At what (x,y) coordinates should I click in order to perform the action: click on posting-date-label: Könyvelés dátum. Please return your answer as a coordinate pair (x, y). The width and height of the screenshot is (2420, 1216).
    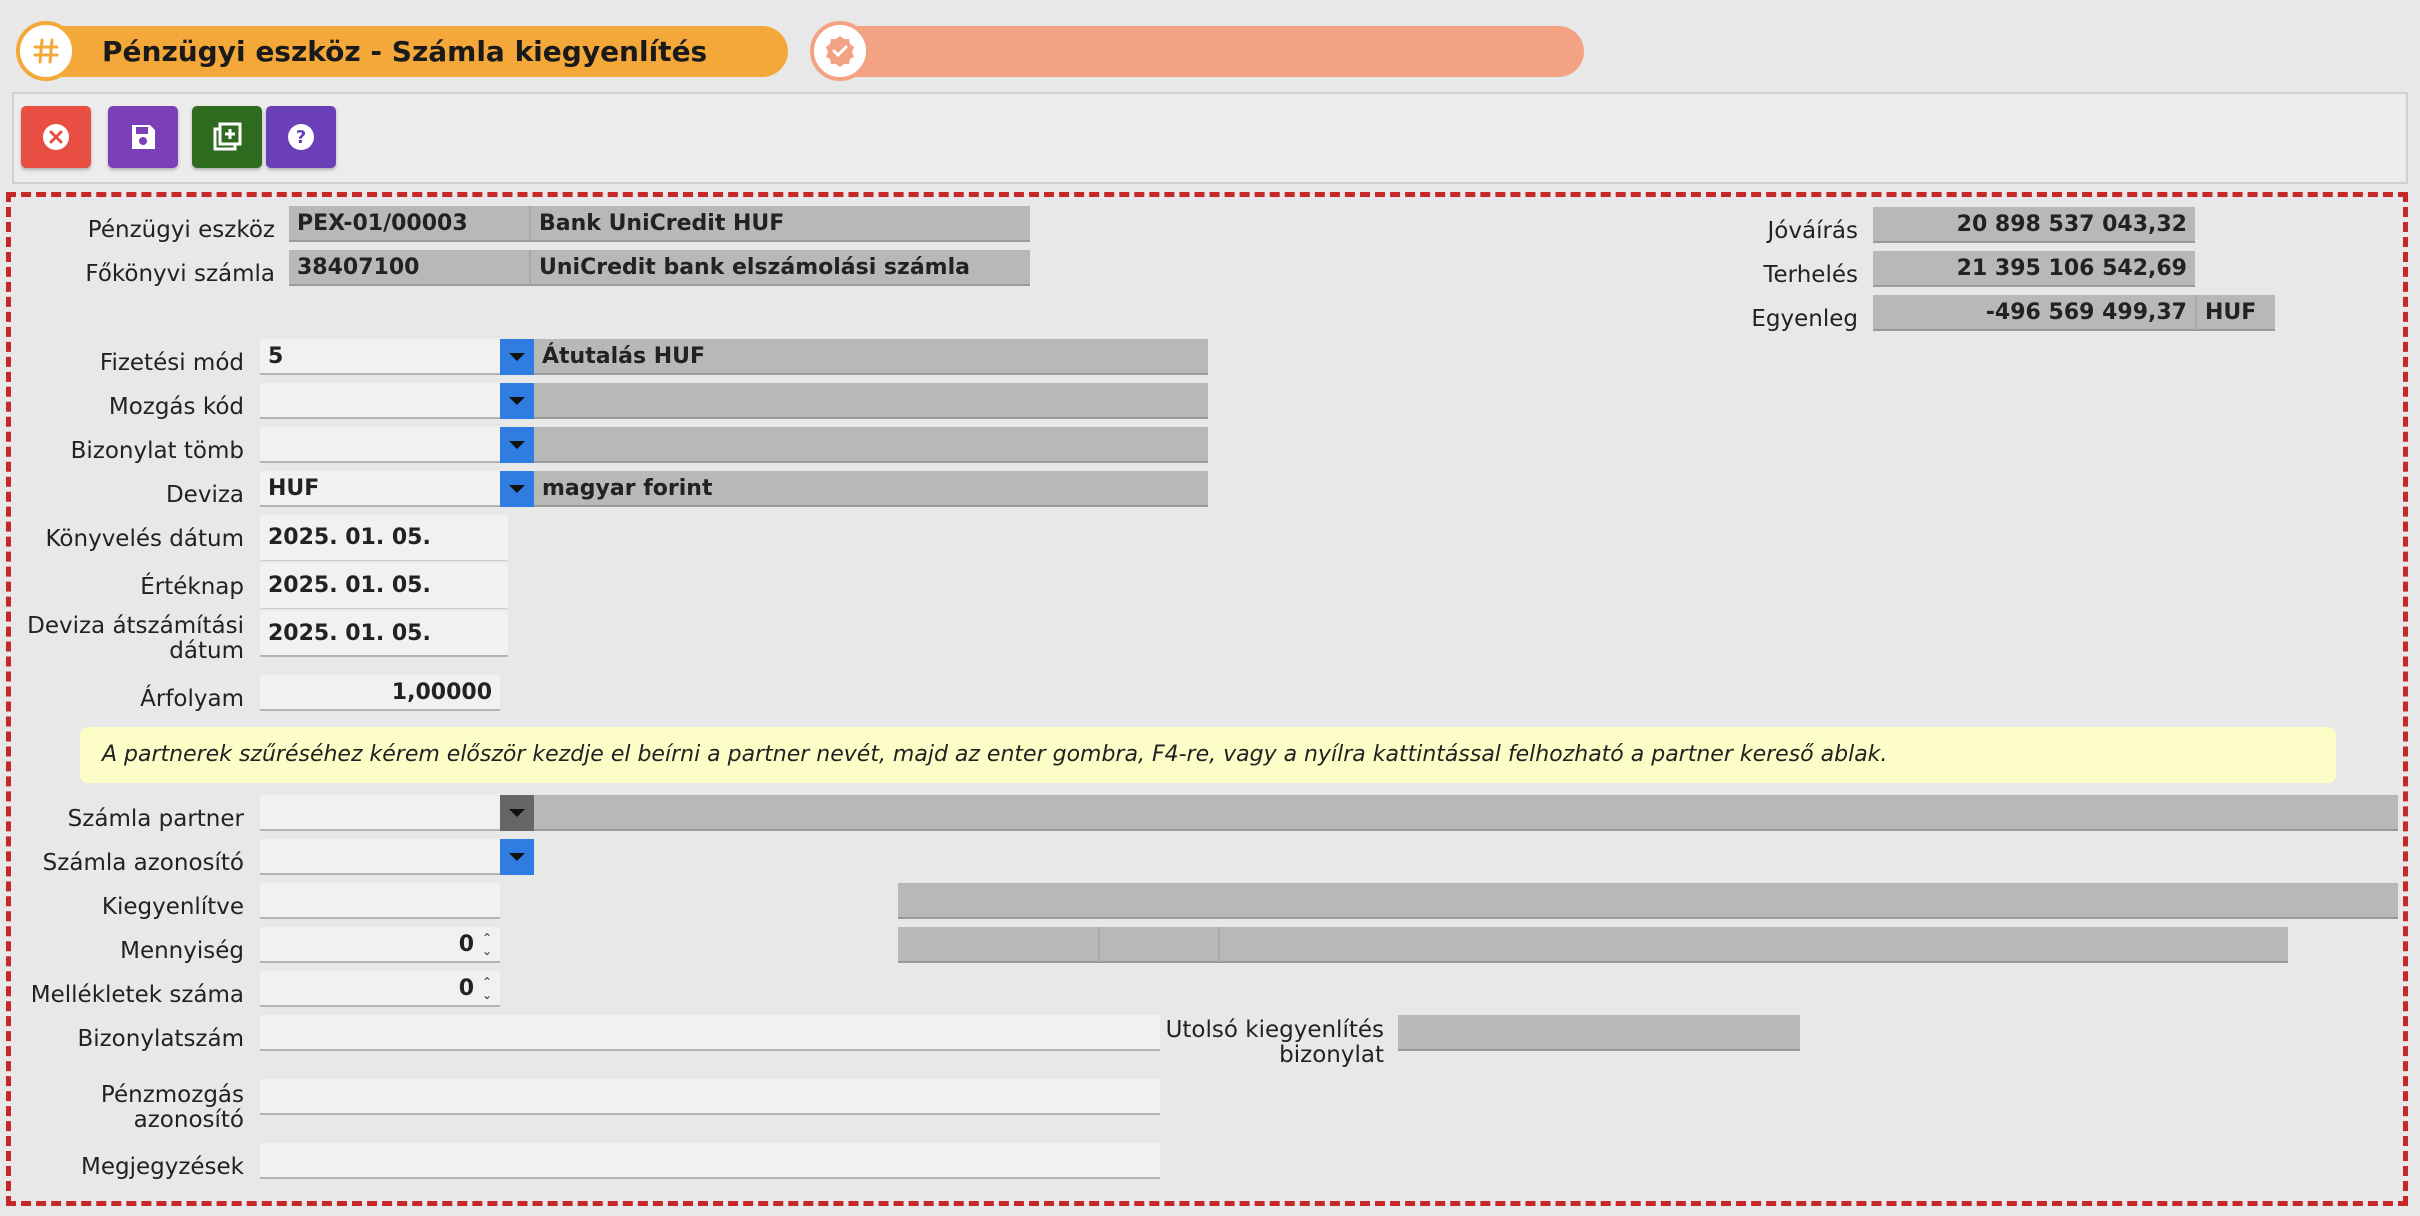
    Looking at the image, I should click on (145, 539).